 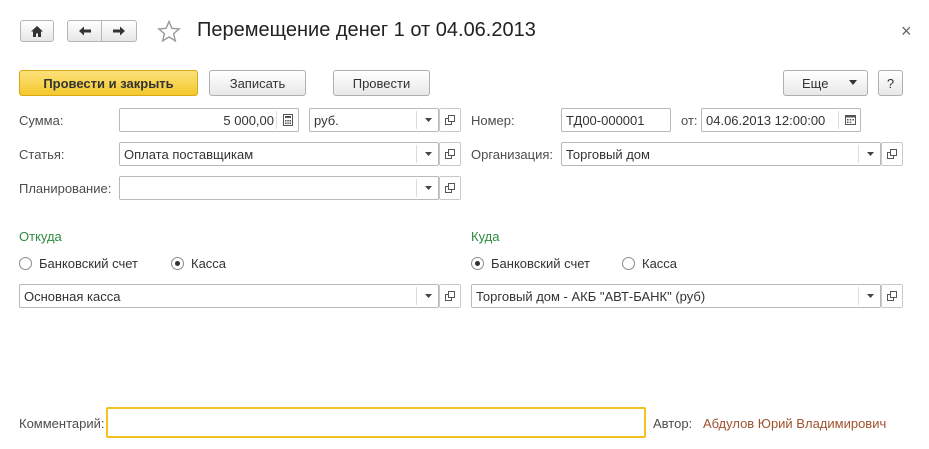 I want to click on from-bank-label: Банковский счет, so click(x=88, y=263).